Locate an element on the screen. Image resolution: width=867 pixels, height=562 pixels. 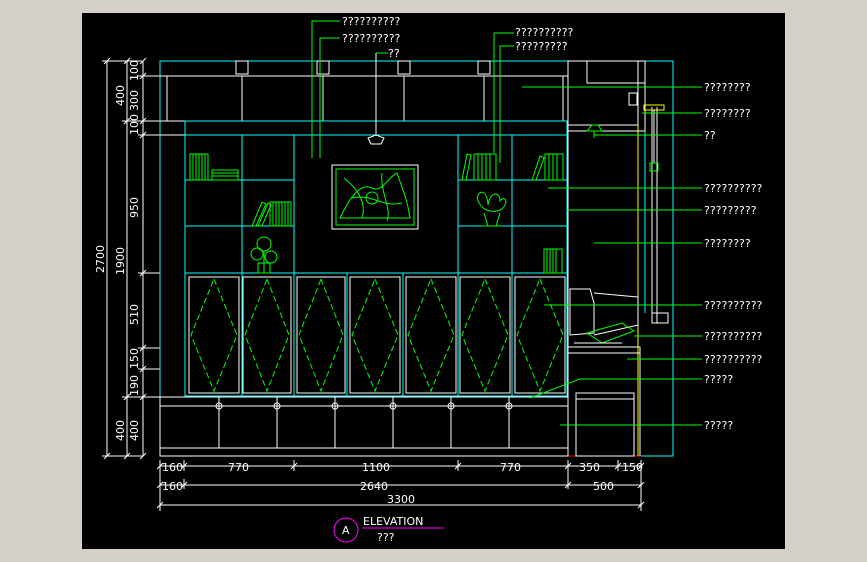
side-unit is located at coordinates (618, 258).